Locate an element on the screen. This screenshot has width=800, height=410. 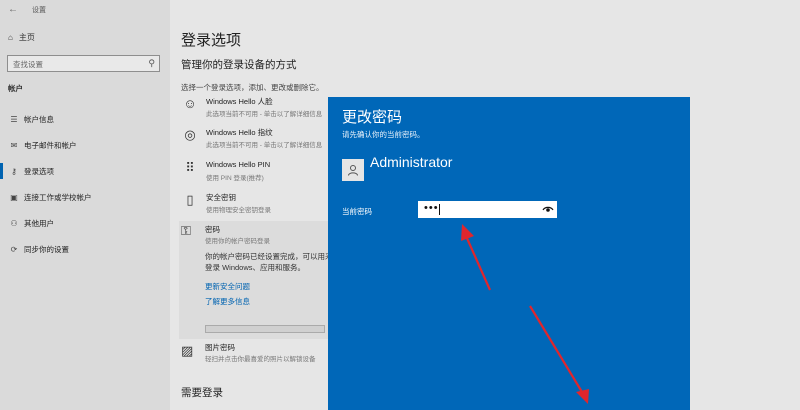
text-caret is located at coordinates (439, 209).